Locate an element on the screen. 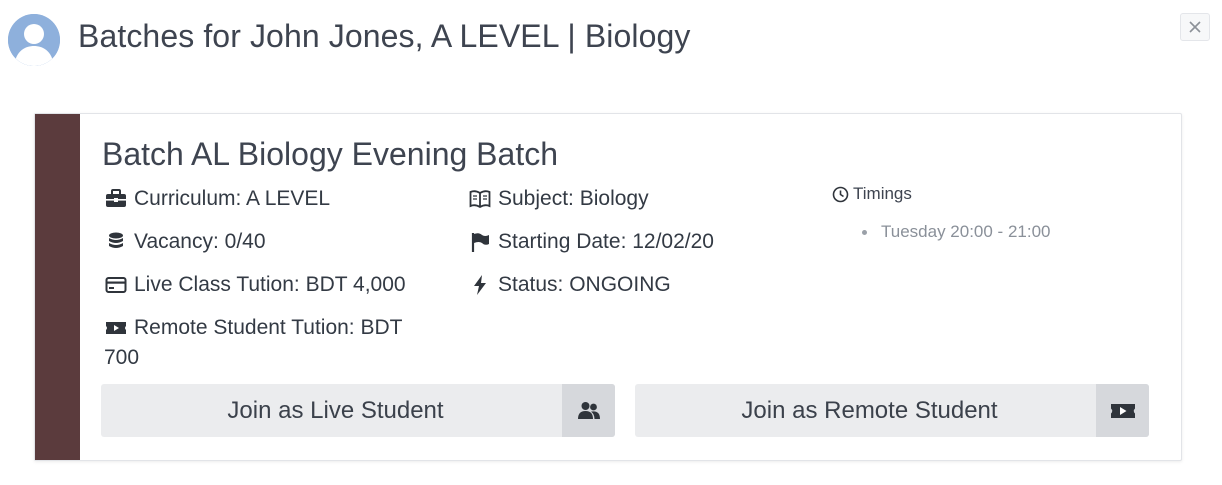  live-tuition-info: Live Class Tution: BDT 4,000 is located at coordinates (255, 285).